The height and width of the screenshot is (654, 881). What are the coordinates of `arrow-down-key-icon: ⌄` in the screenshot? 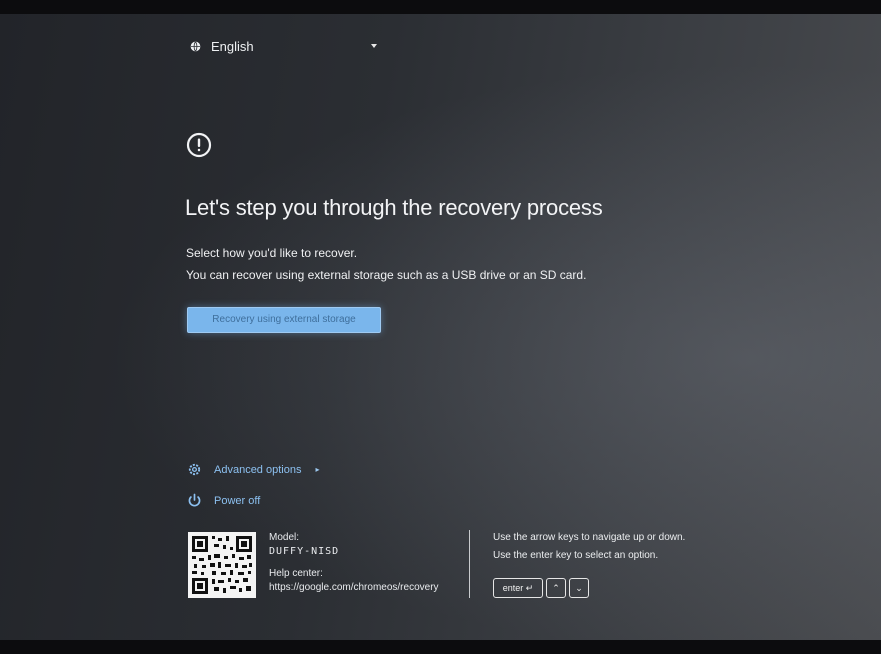 It's located at (579, 588).